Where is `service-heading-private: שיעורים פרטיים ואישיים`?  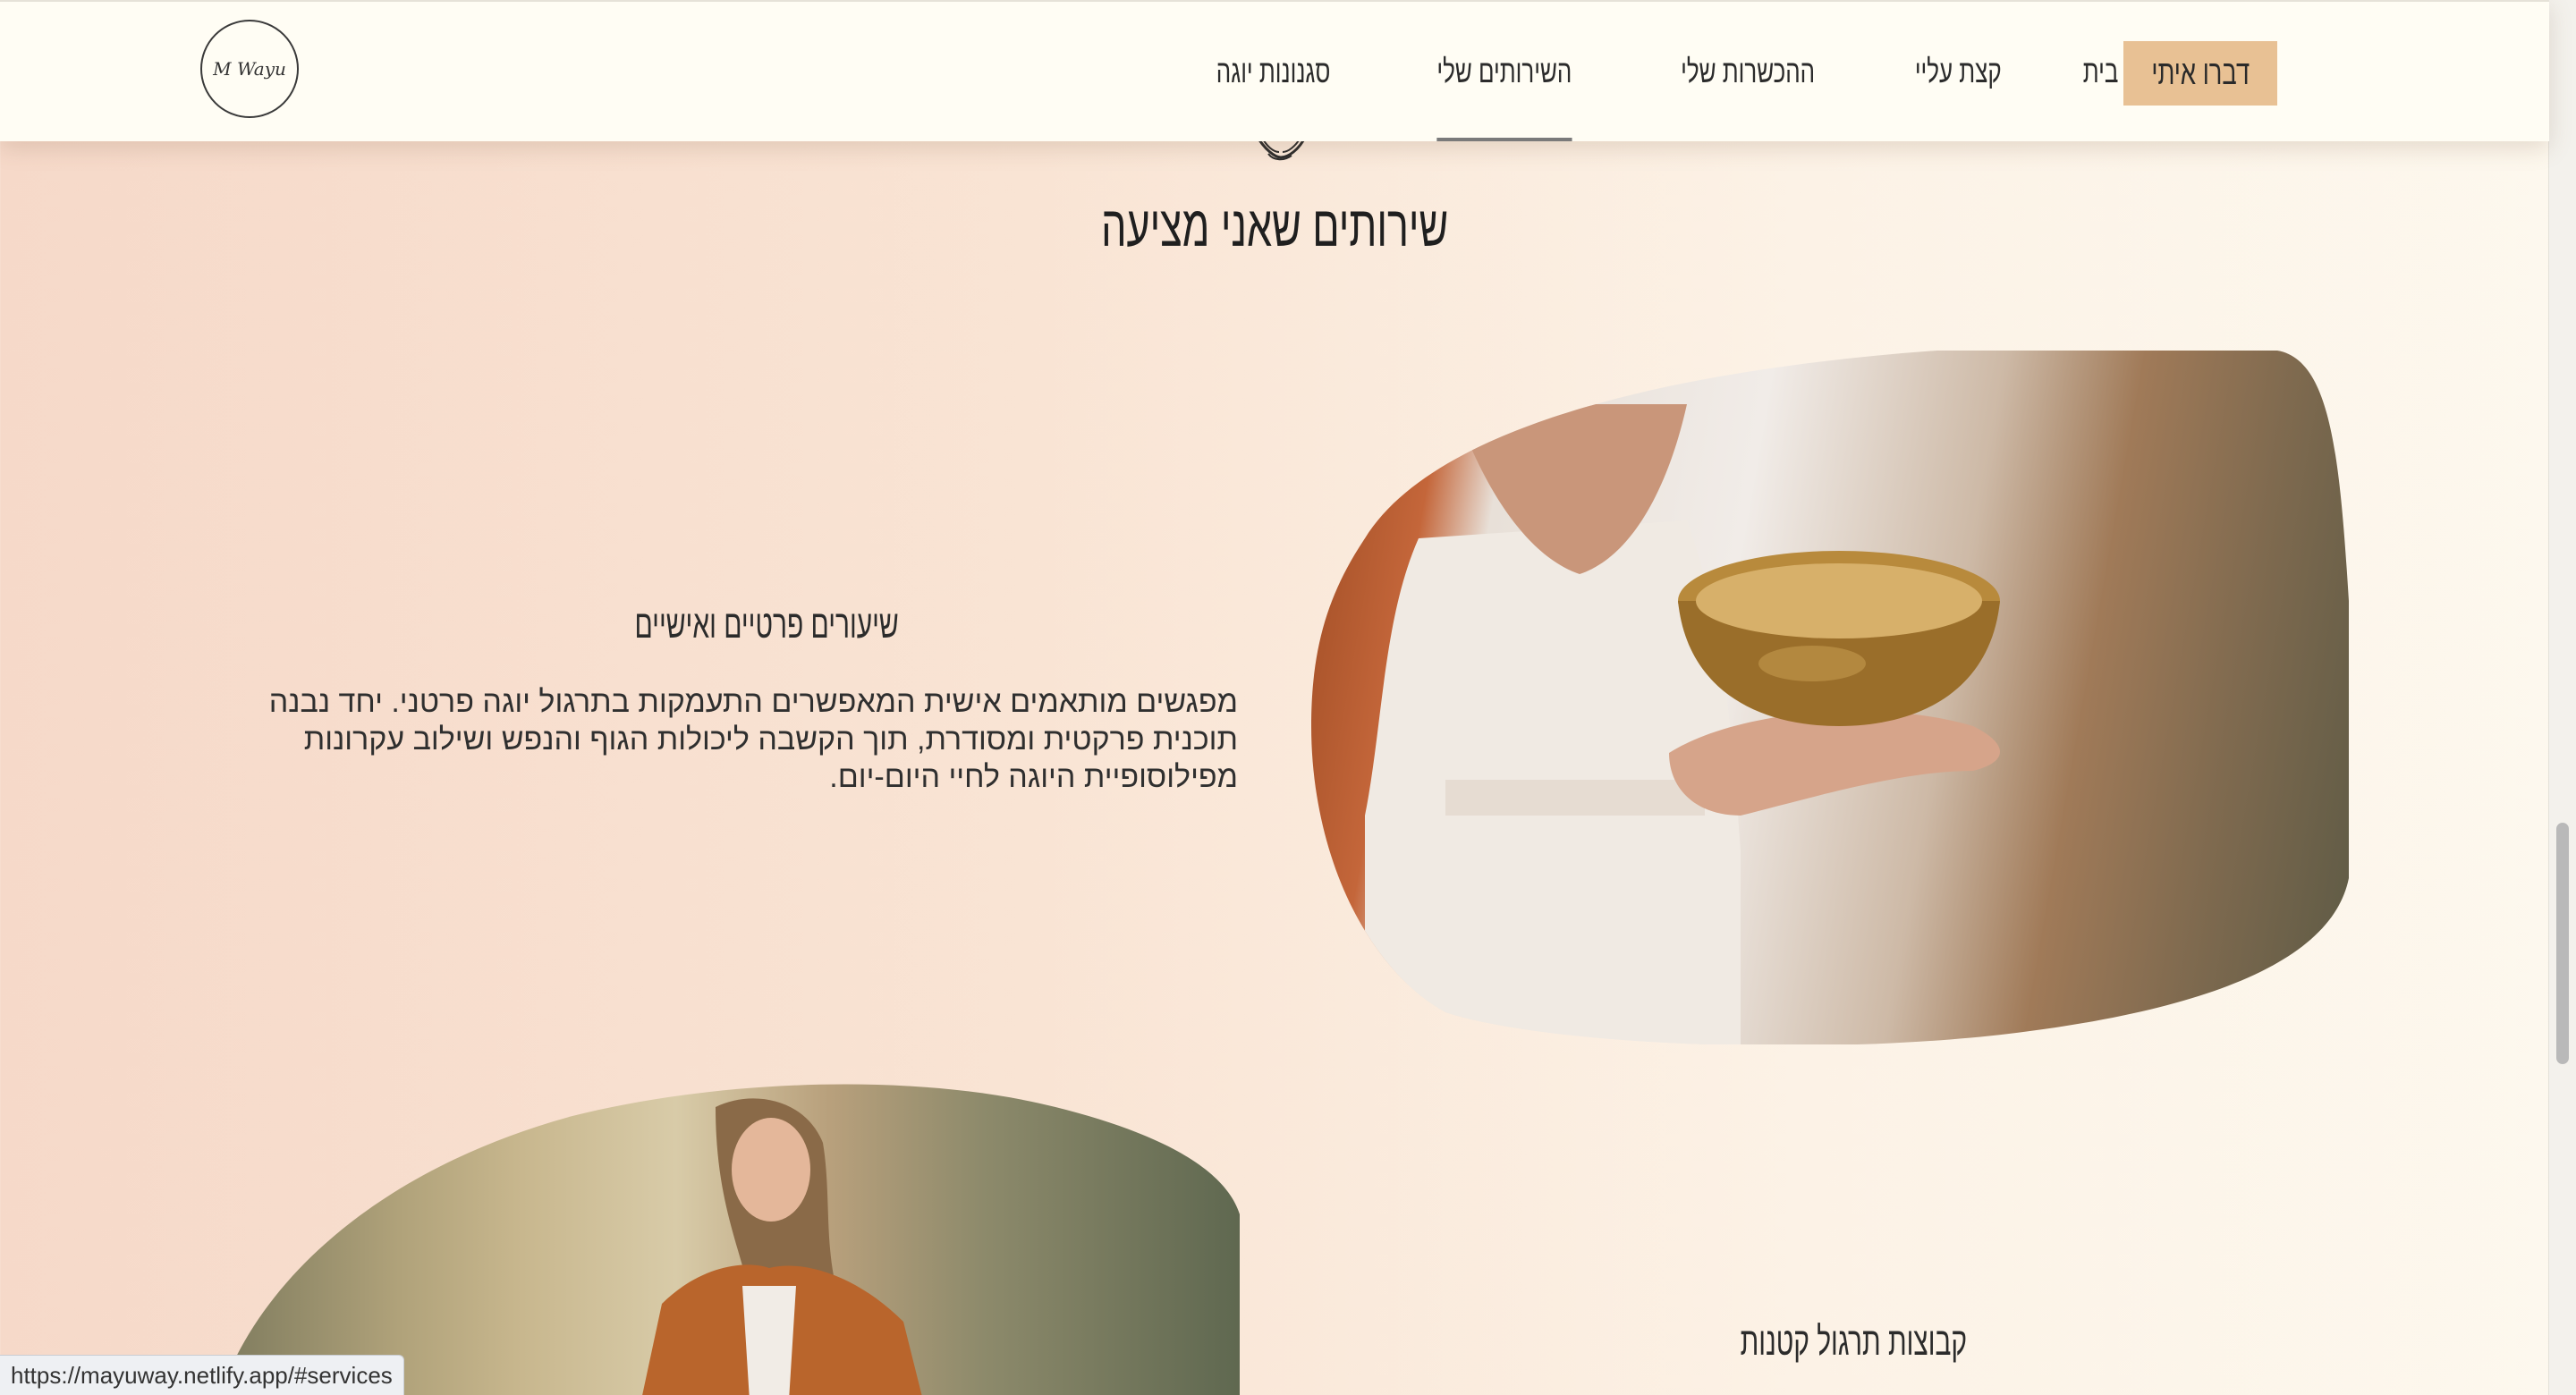 service-heading-private: שיעורים פרטיים ואישיים is located at coordinates (766, 625).